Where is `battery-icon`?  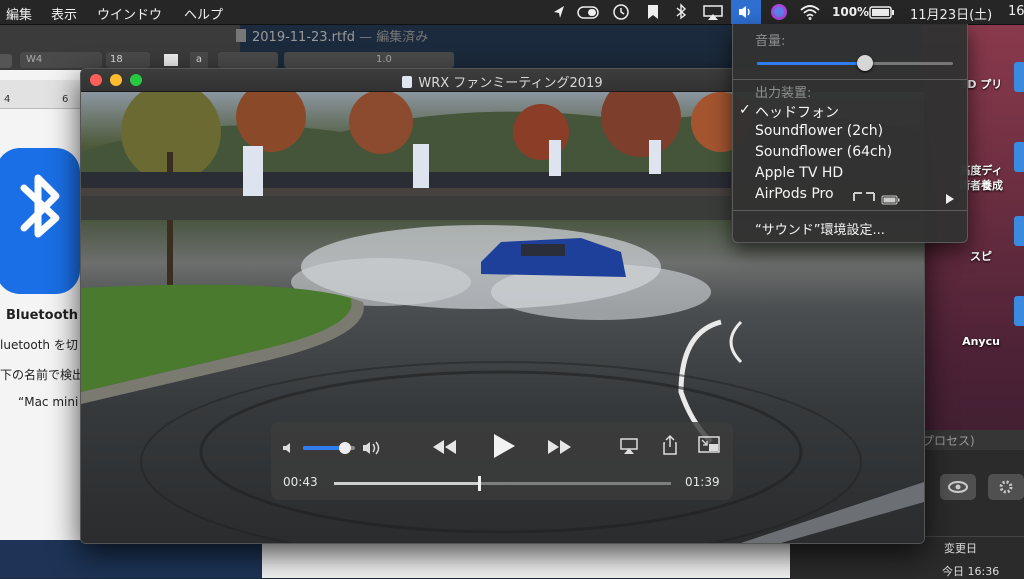 battery-icon is located at coordinates (882, 12).